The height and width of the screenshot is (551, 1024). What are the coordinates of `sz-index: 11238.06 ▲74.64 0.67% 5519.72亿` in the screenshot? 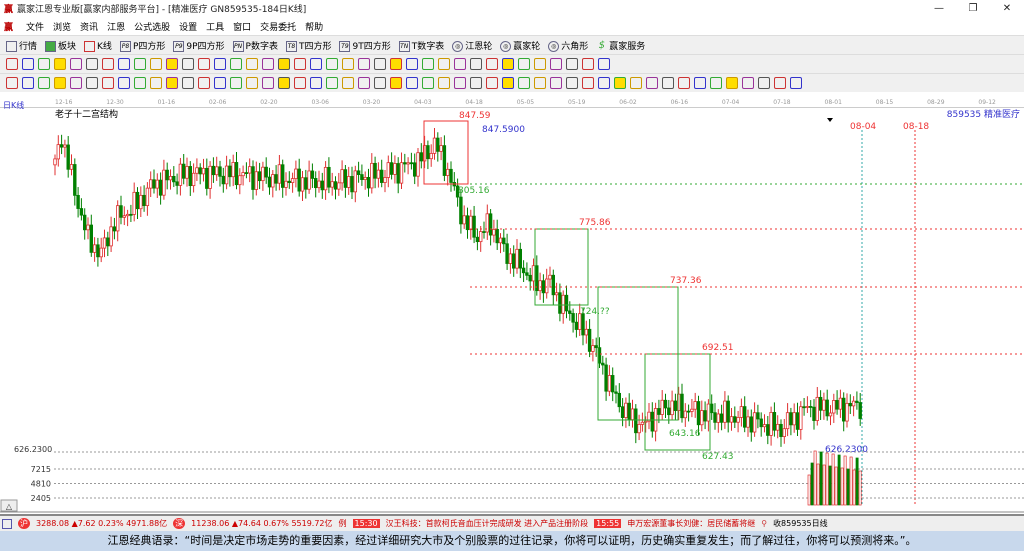 It's located at (261, 523).